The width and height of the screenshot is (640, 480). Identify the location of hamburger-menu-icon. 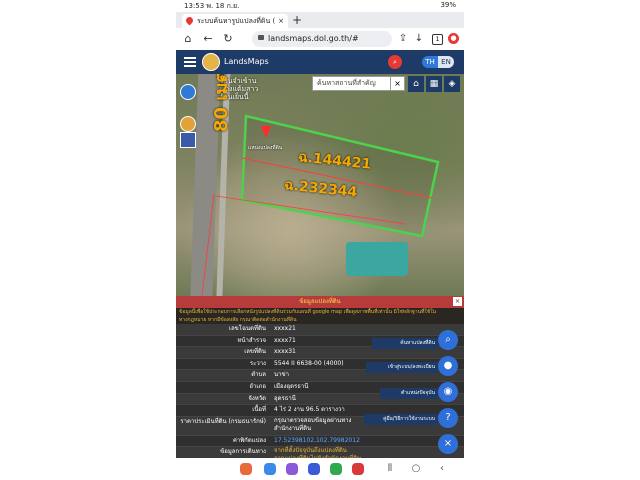
(190, 62).